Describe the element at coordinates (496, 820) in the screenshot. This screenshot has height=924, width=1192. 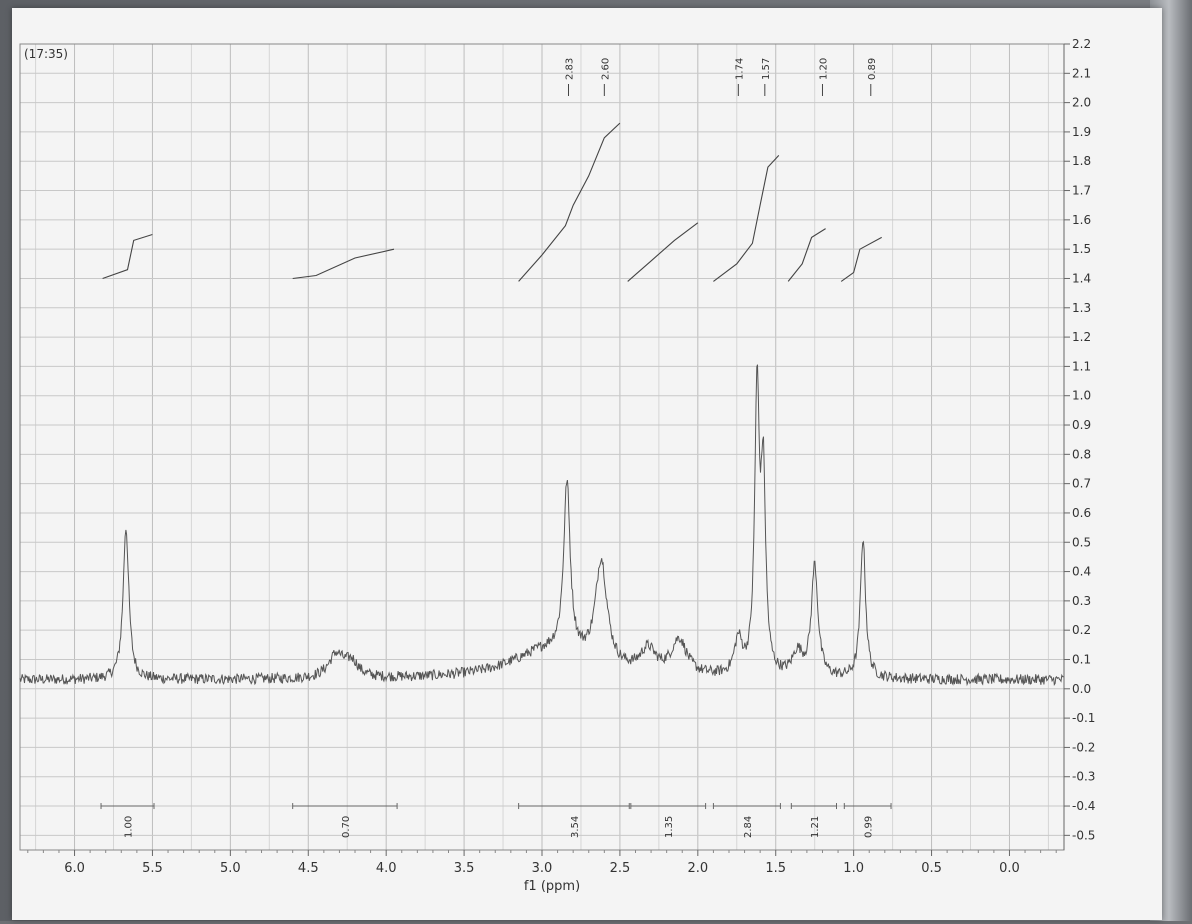
I see `integral-brackets: 1.00 0.70 3.54 1.35 2.84 1.21 0.99` at that location.